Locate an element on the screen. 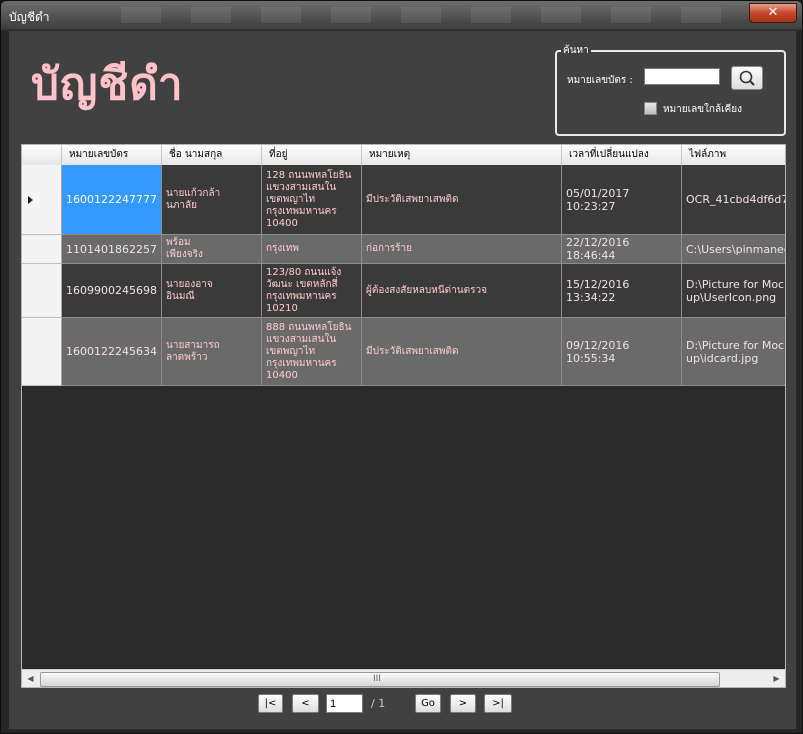  cell-line: นายแก้วกล้า is located at coordinates (193, 193).